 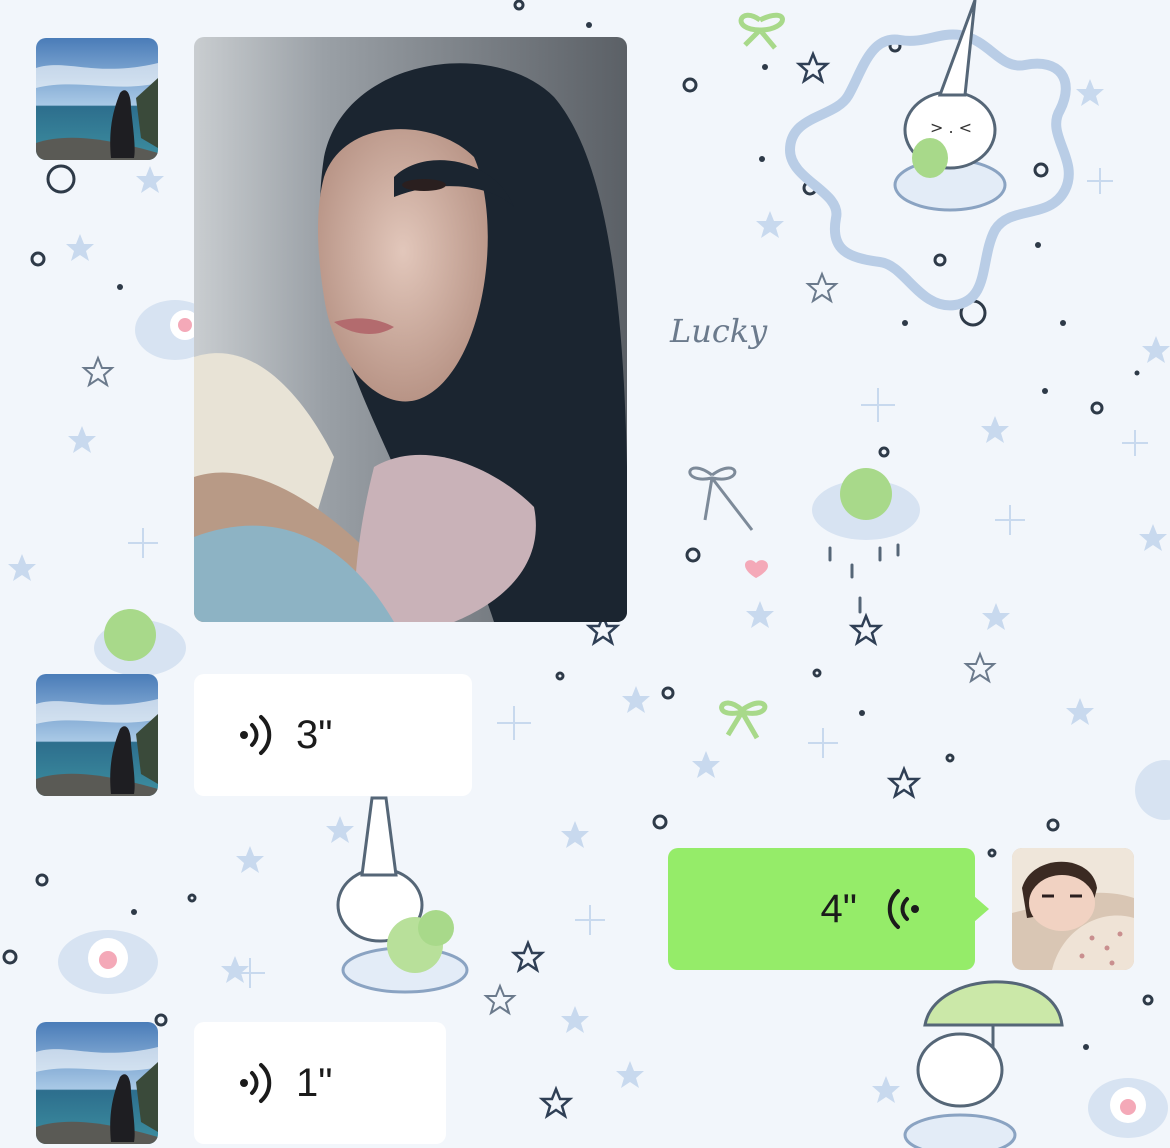 I want to click on my-avatar, so click(x=1073, y=909).